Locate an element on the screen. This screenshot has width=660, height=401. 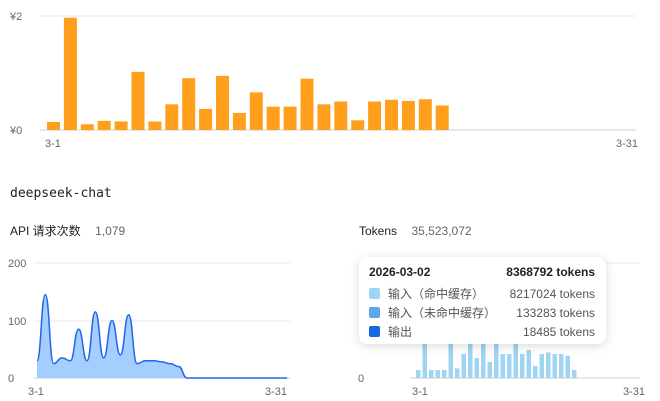
legend-swatch-output is located at coordinates (374, 331).